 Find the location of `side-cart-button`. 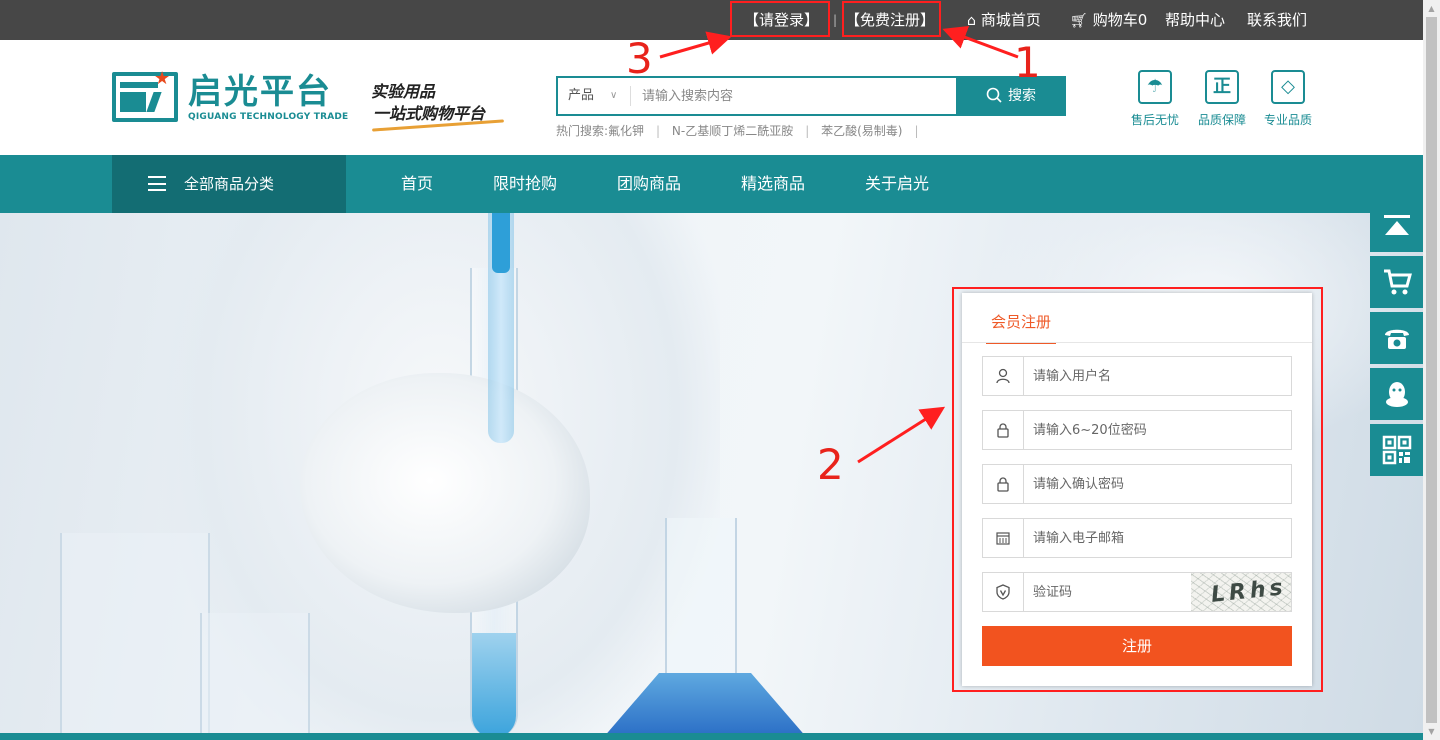

side-cart-button is located at coordinates (1396, 282).